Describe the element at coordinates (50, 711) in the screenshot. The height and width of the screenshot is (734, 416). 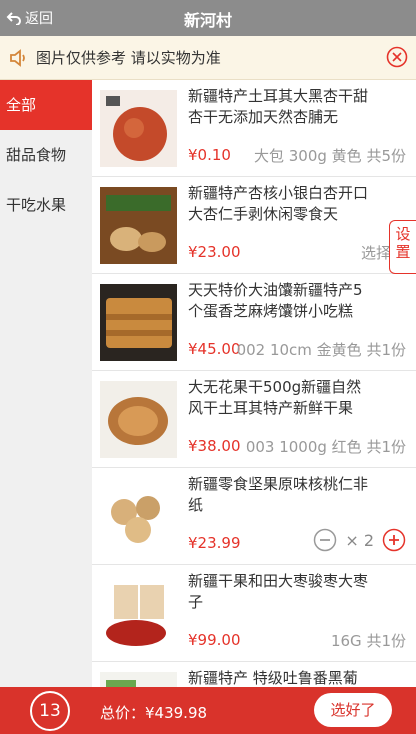
I see `cart-count-badge: 13` at that location.